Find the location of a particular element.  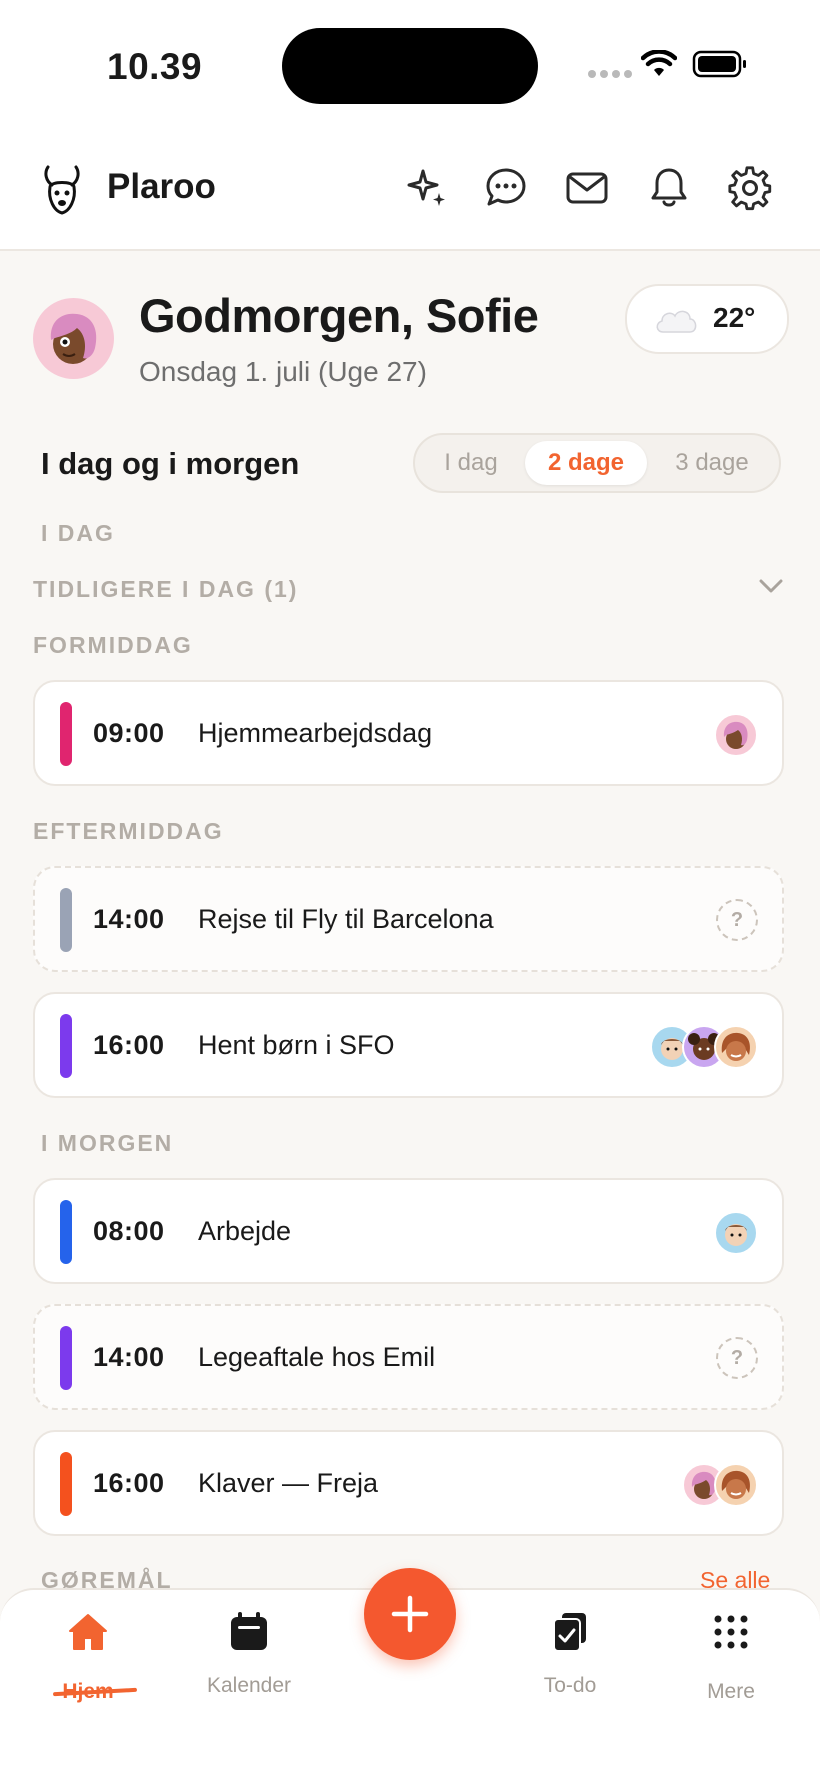

app-name: Plaroo is located at coordinates (161, 186).